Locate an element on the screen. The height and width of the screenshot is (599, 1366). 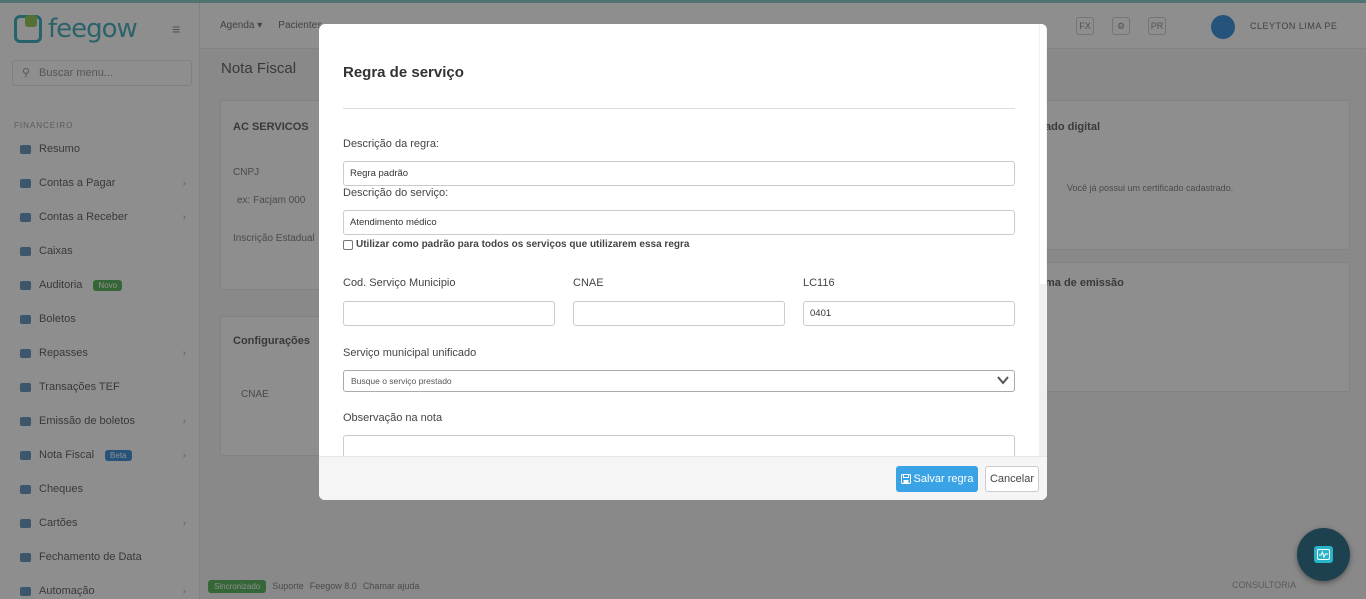
chat-button is located at coordinates (1323, 554).